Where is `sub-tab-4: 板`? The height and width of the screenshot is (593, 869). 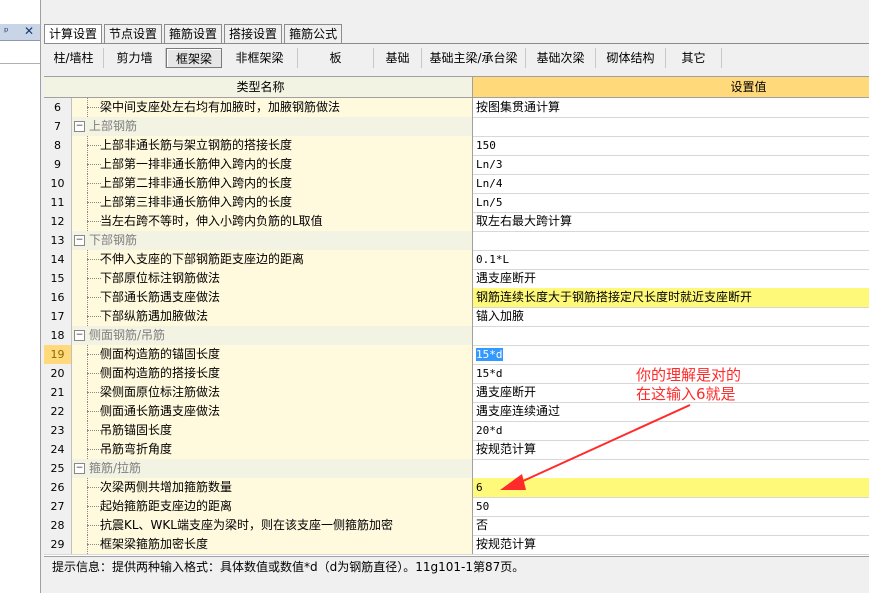
sub-tab-4: 板 is located at coordinates (336, 58).